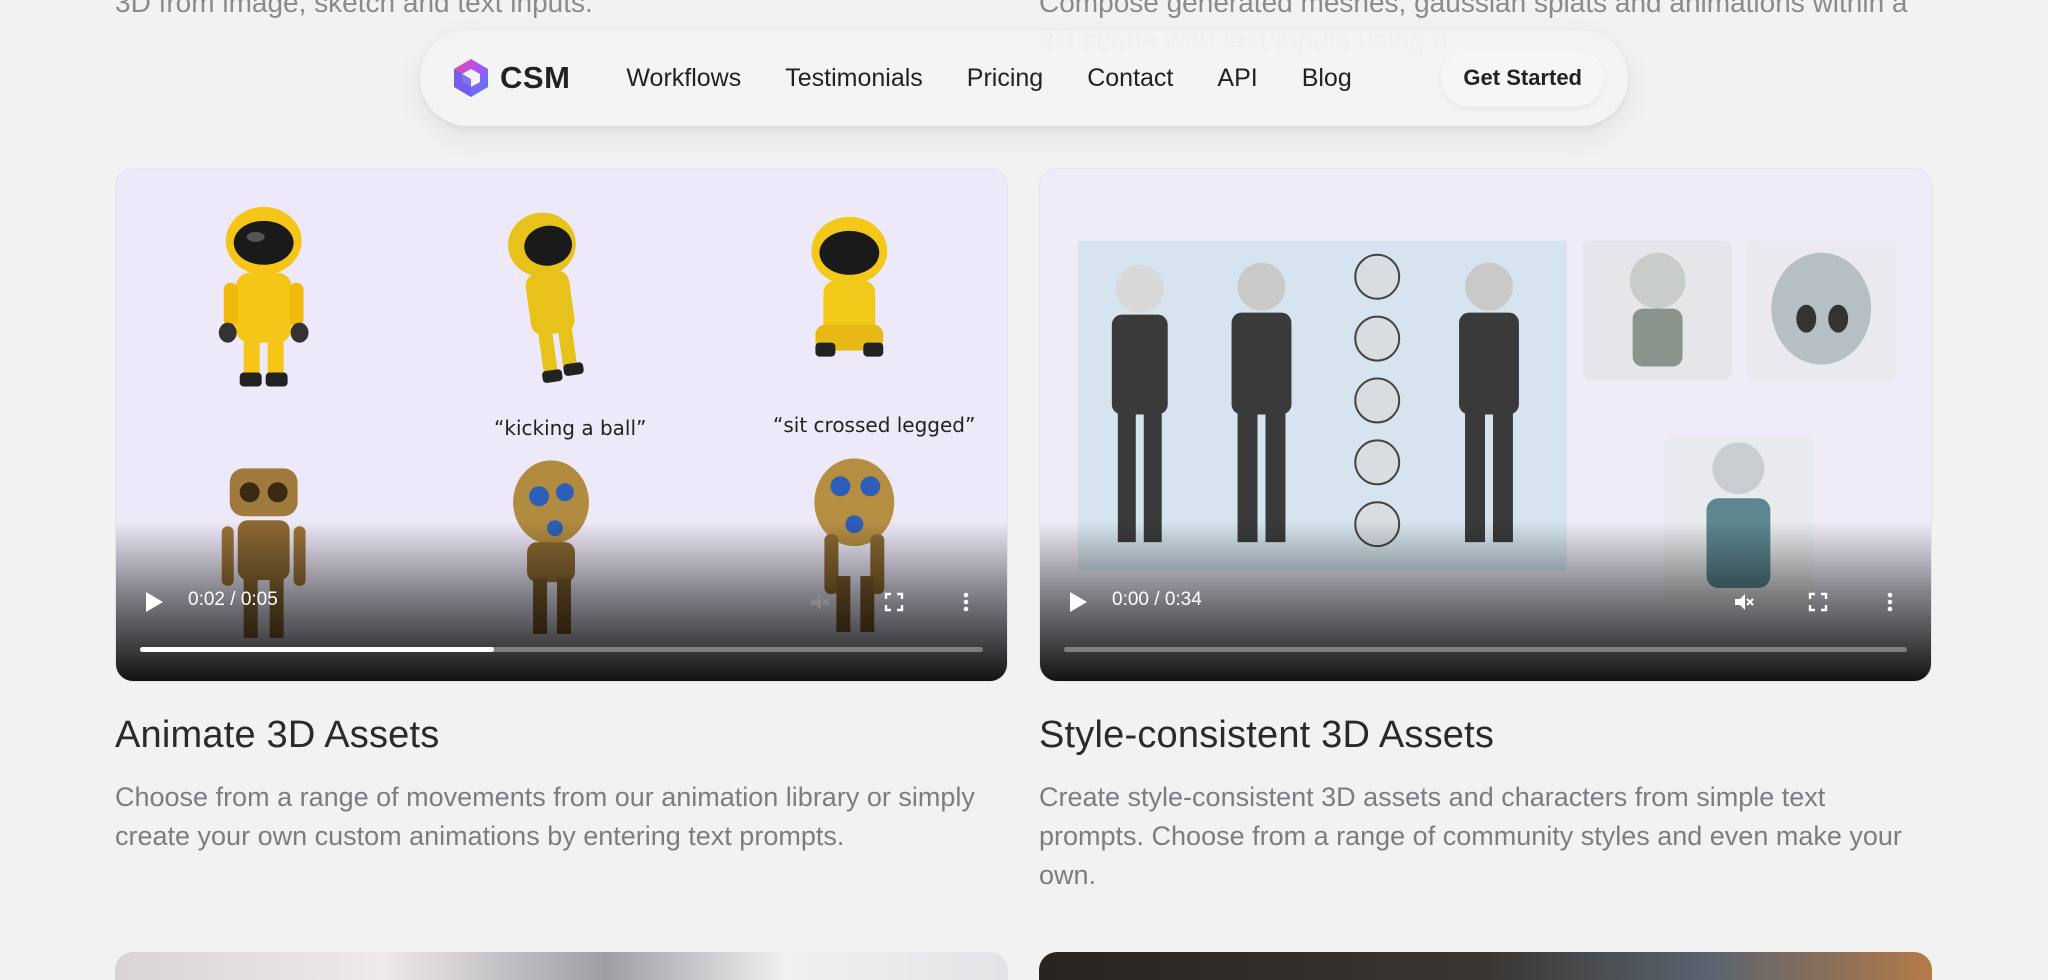 The height and width of the screenshot is (980, 2048). I want to click on nav-link-blog: Blog, so click(1327, 78).